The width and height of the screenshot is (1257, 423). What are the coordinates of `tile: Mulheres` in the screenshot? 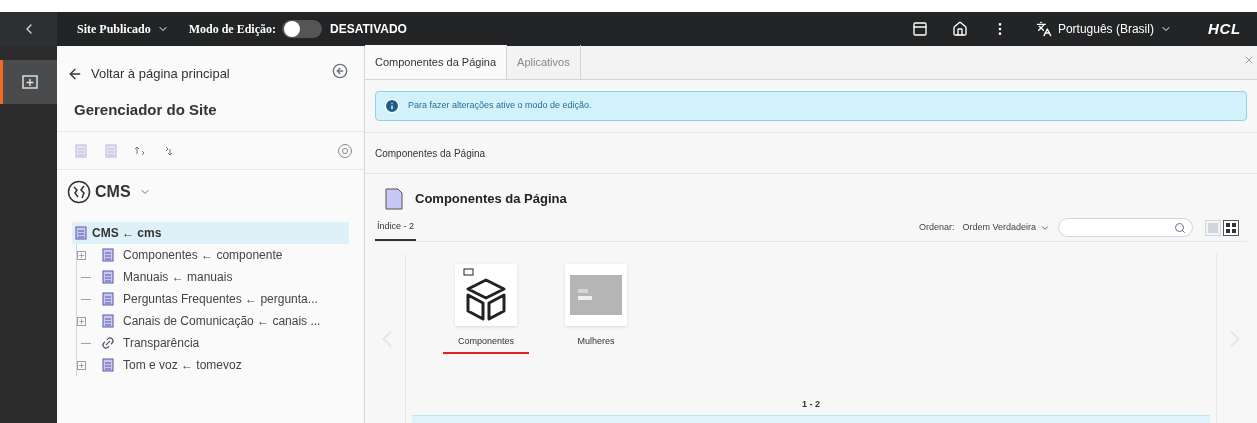 It's located at (596, 309).